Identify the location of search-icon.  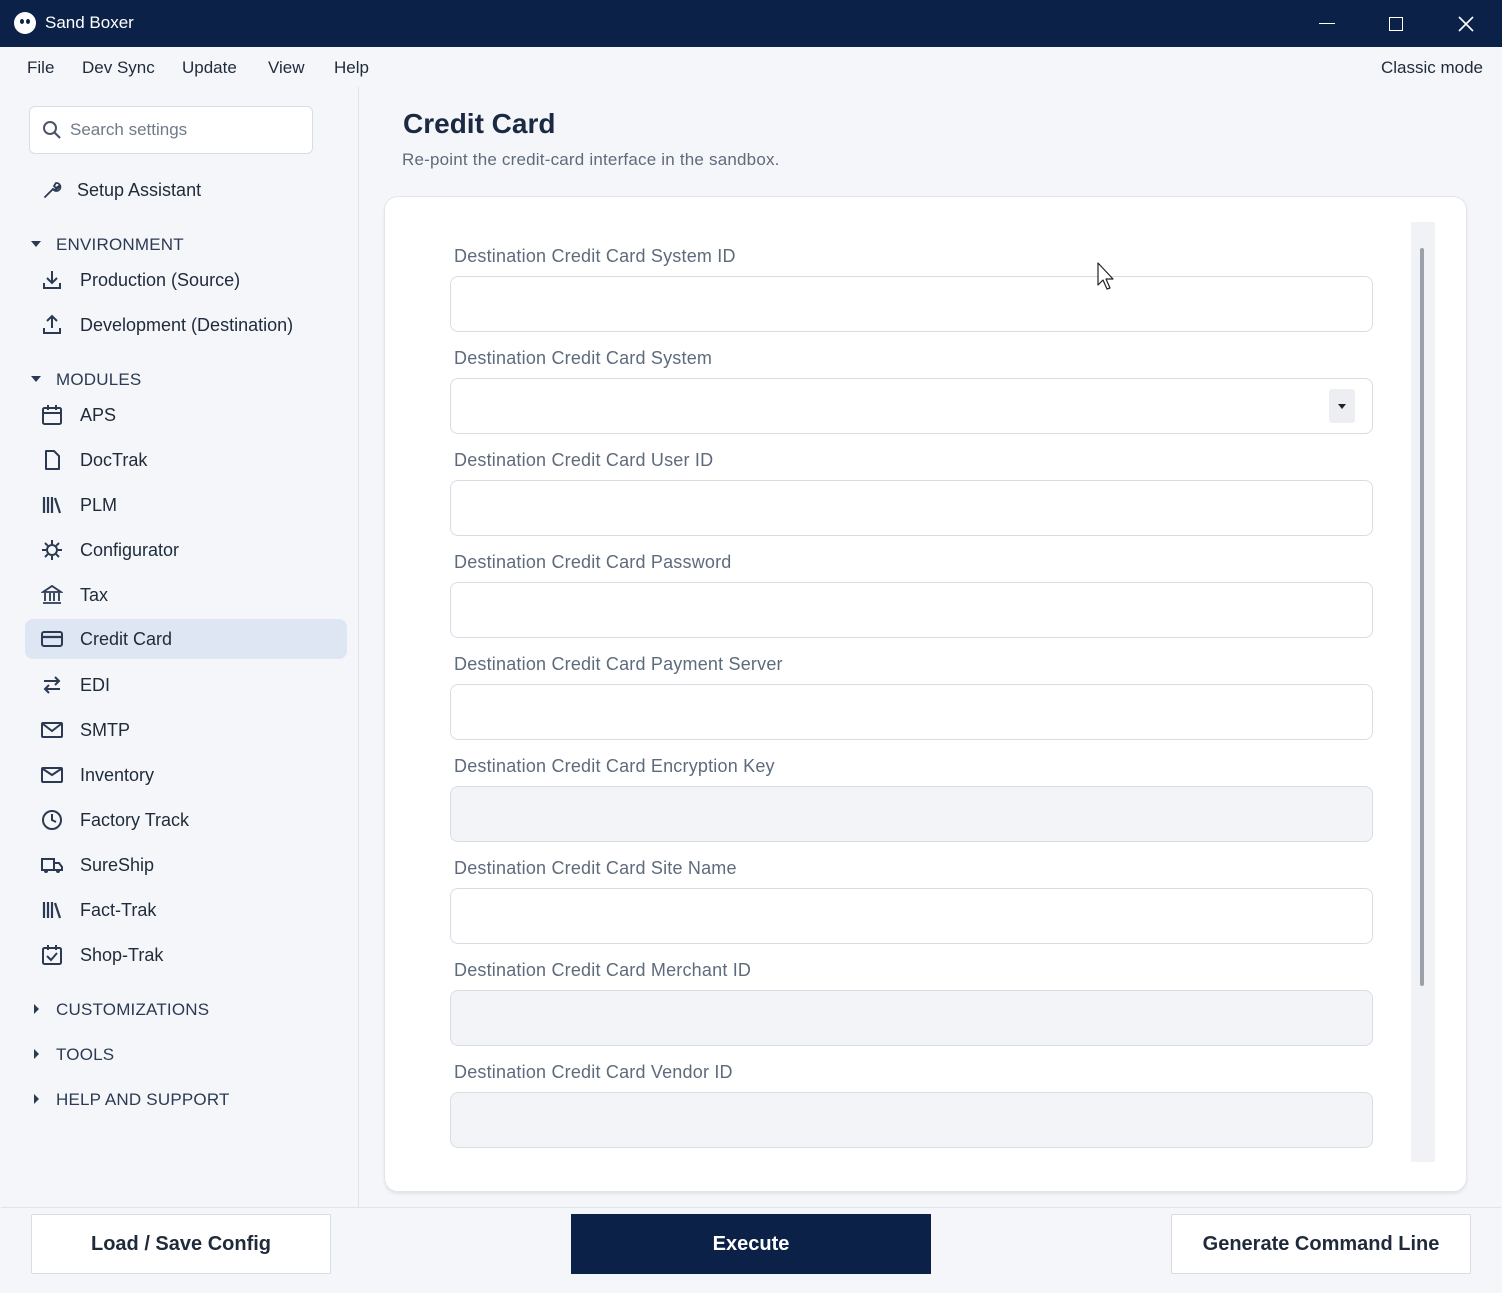
(52, 130).